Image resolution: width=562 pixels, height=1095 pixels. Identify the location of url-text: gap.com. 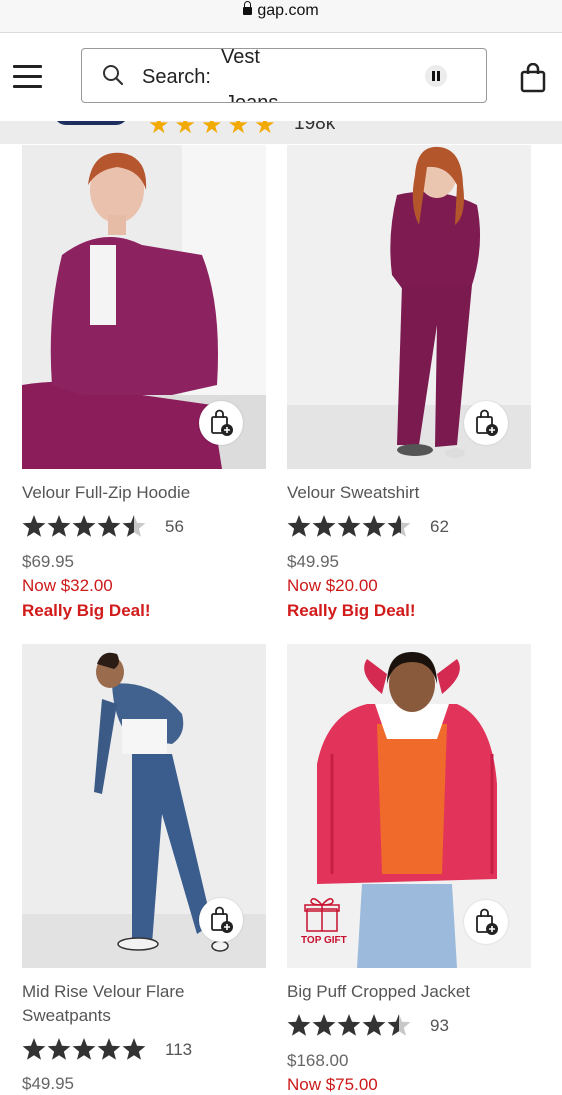
(288, 10).